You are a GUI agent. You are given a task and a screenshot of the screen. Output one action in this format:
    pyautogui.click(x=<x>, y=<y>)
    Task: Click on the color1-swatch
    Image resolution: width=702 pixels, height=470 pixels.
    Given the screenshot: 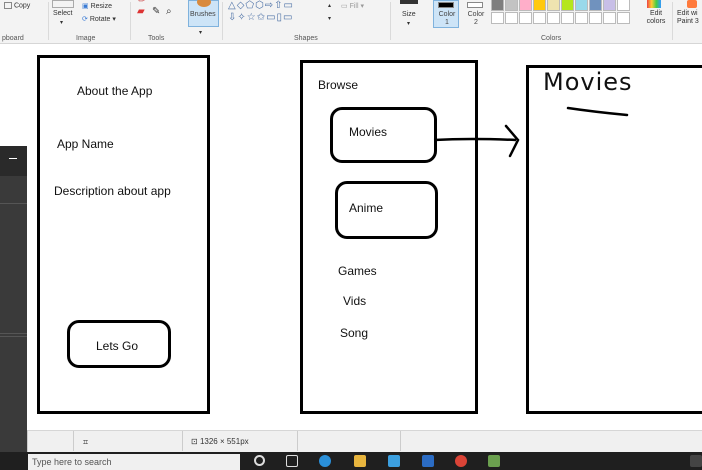 What is the action you would take?
    pyautogui.click(x=446, y=5)
    